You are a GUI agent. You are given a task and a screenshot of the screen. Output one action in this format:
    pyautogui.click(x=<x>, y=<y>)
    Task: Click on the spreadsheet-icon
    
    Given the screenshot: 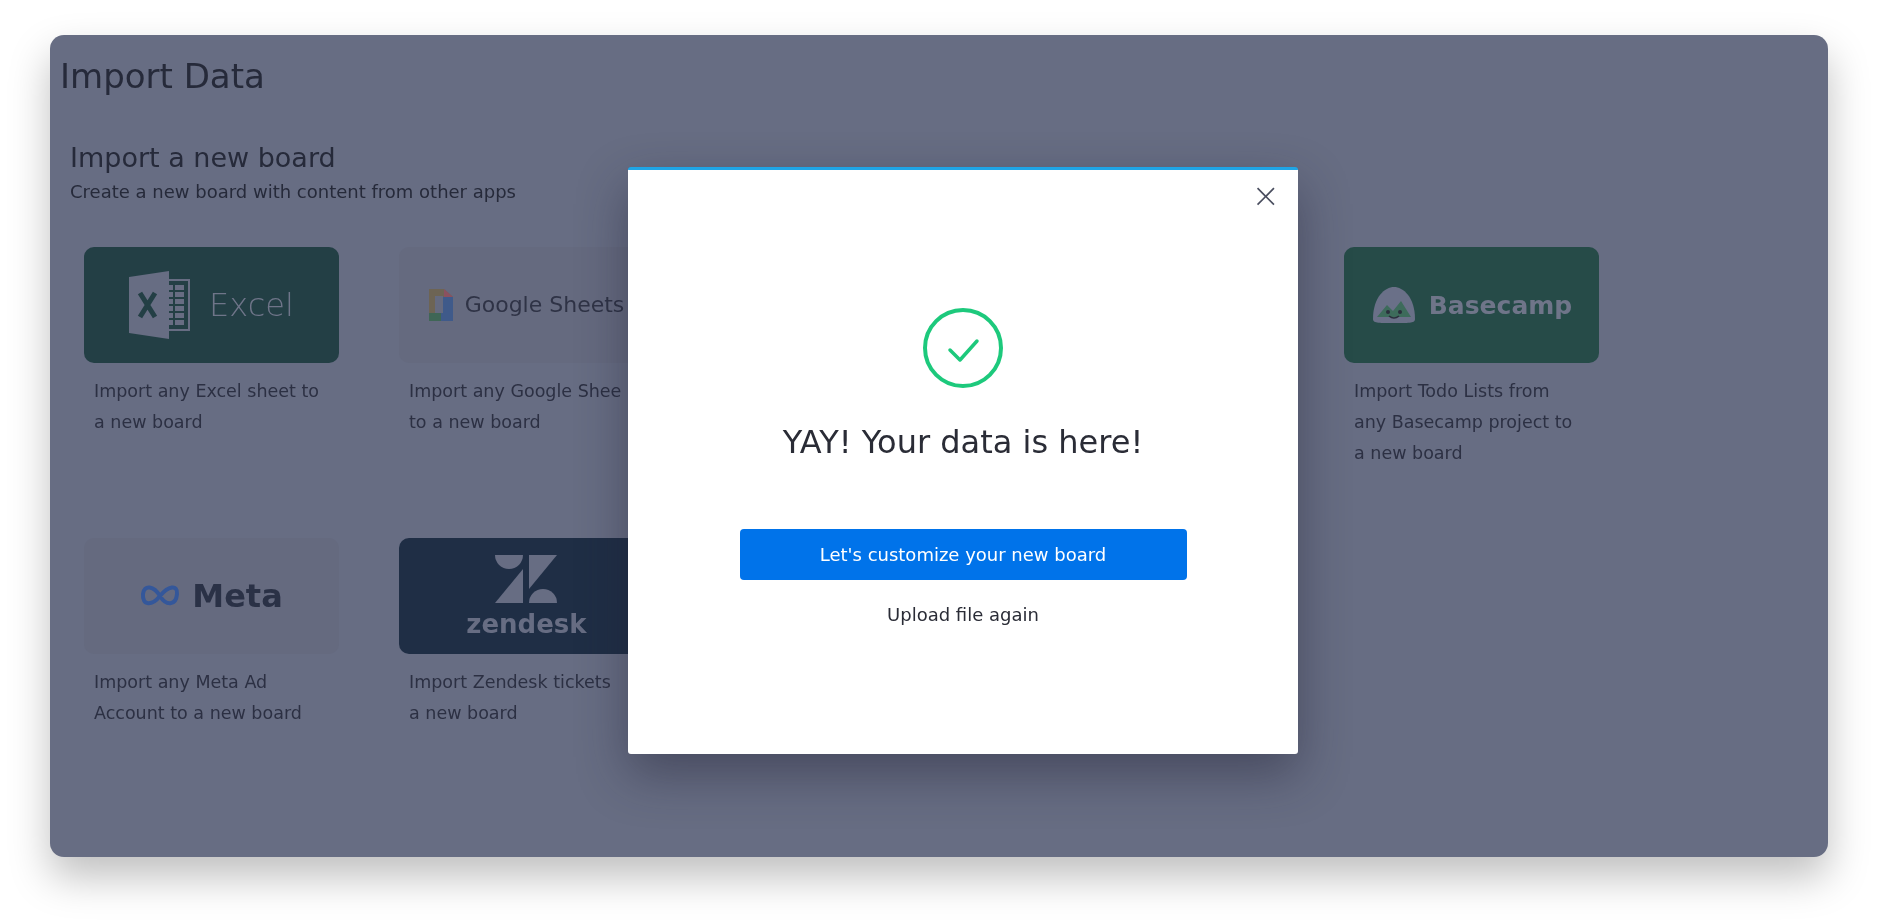 What is the action you would take?
    pyautogui.click(x=160, y=305)
    